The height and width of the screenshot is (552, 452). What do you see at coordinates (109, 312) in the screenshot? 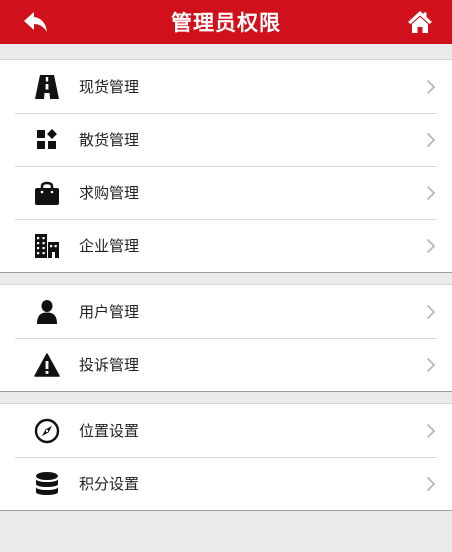
I see `menu-item-label: 用户管理` at bounding box center [109, 312].